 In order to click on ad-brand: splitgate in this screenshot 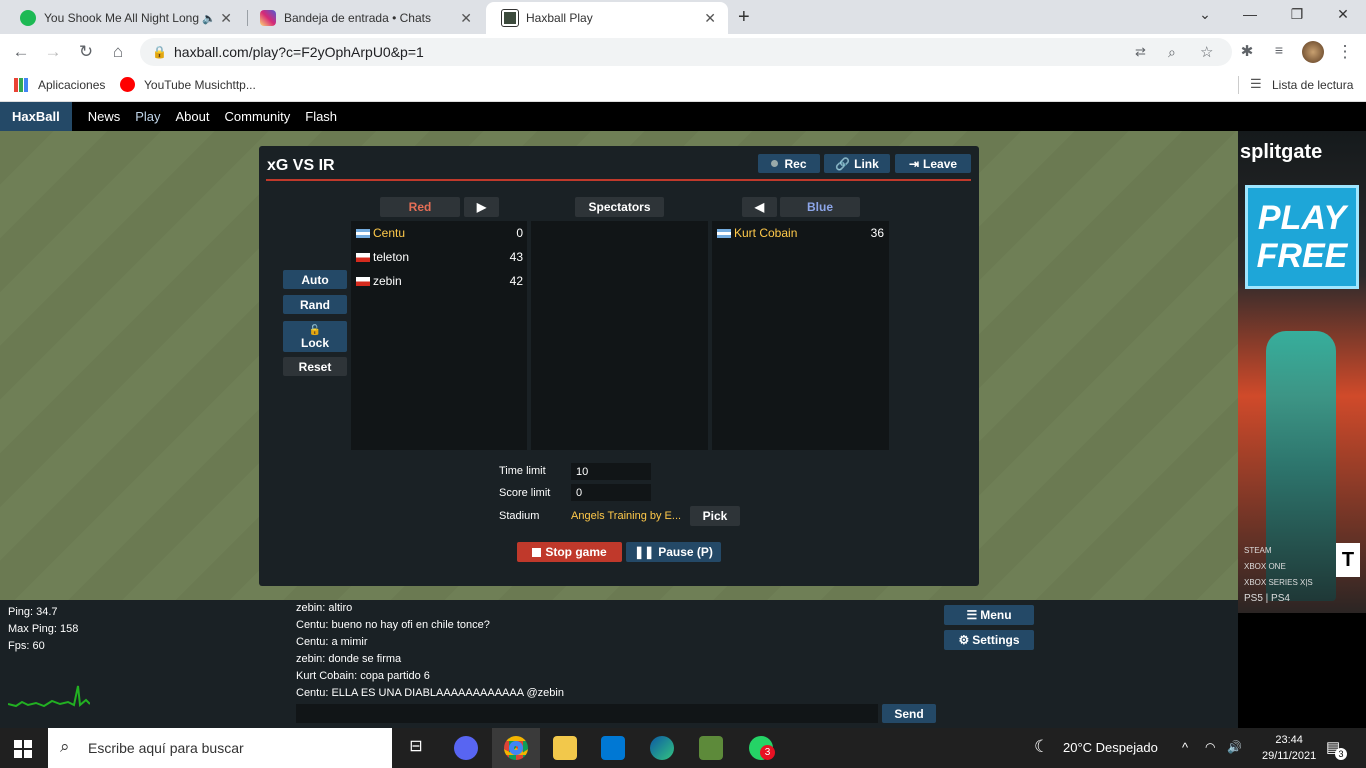, I will do `click(1281, 152)`.